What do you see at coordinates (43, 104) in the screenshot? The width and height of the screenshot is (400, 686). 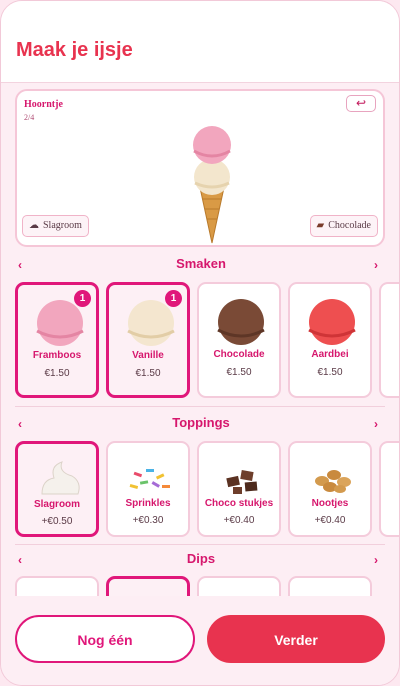 I see `cone-type-label: Hoorntje` at bounding box center [43, 104].